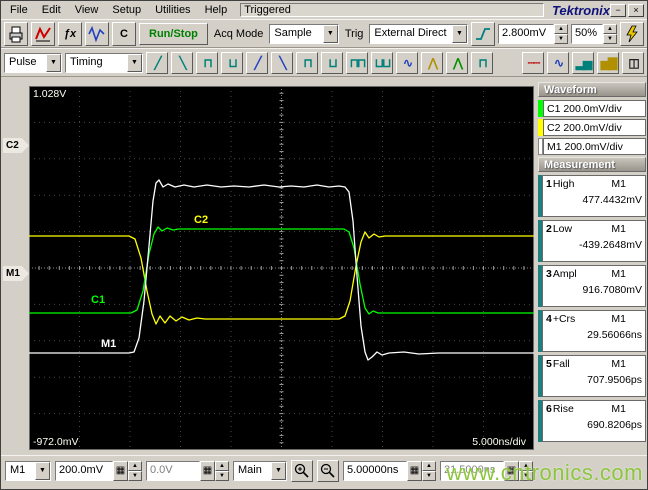 The image size is (648, 490). I want to click on neg-pulse-icon: ⊔, so click(232, 62).